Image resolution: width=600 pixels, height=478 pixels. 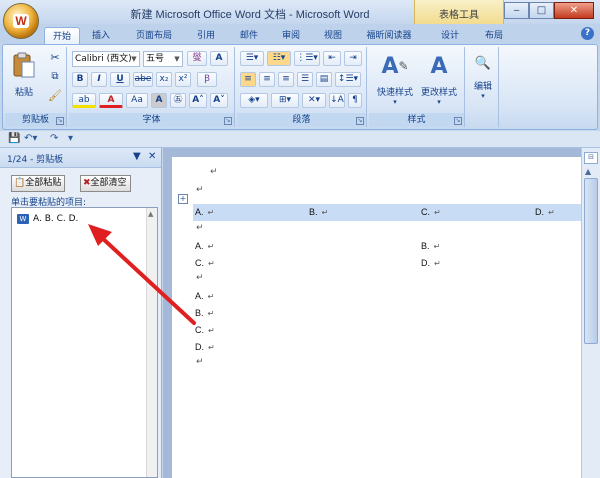 I want to click on chinese-layout-icon: ✕▾, so click(x=314, y=100).